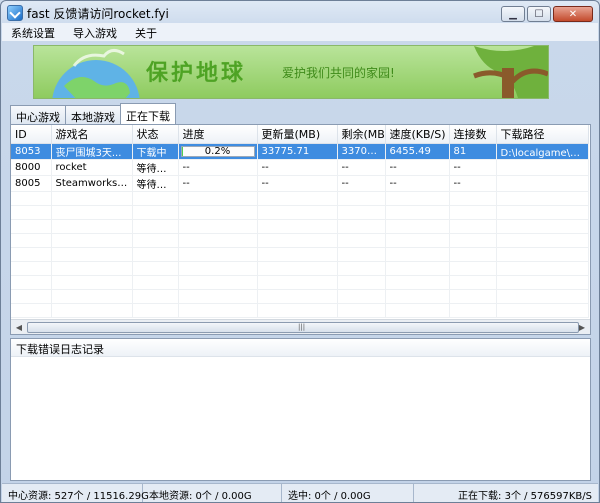 This screenshot has height=503, width=600. I want to click on progress-label: 0.2%, so click(217, 151).